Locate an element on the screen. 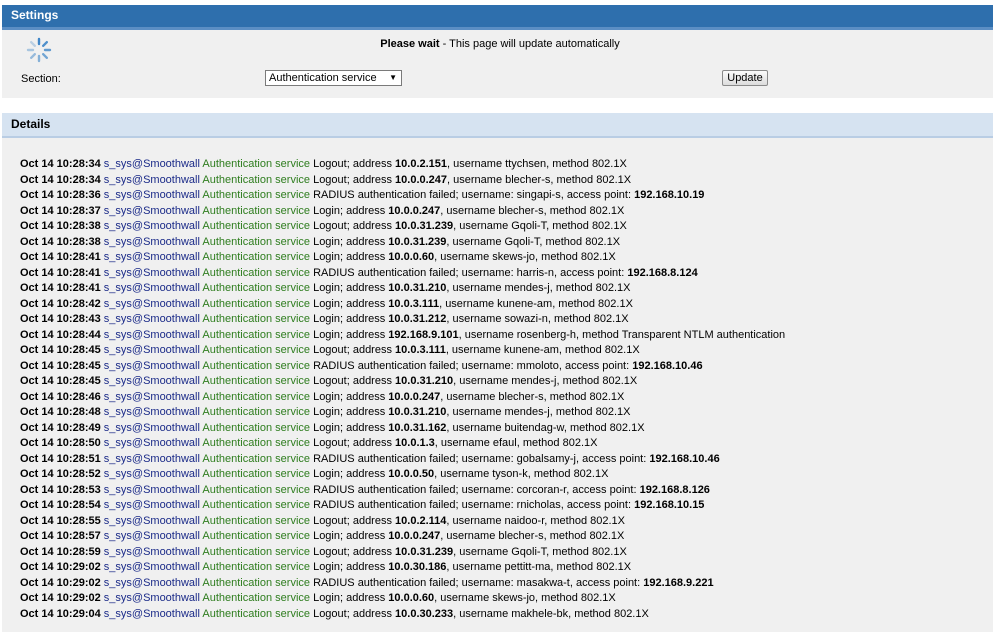 The width and height of the screenshot is (1000, 634). log-ip-address: 10.0.30.186 is located at coordinates (417, 567).